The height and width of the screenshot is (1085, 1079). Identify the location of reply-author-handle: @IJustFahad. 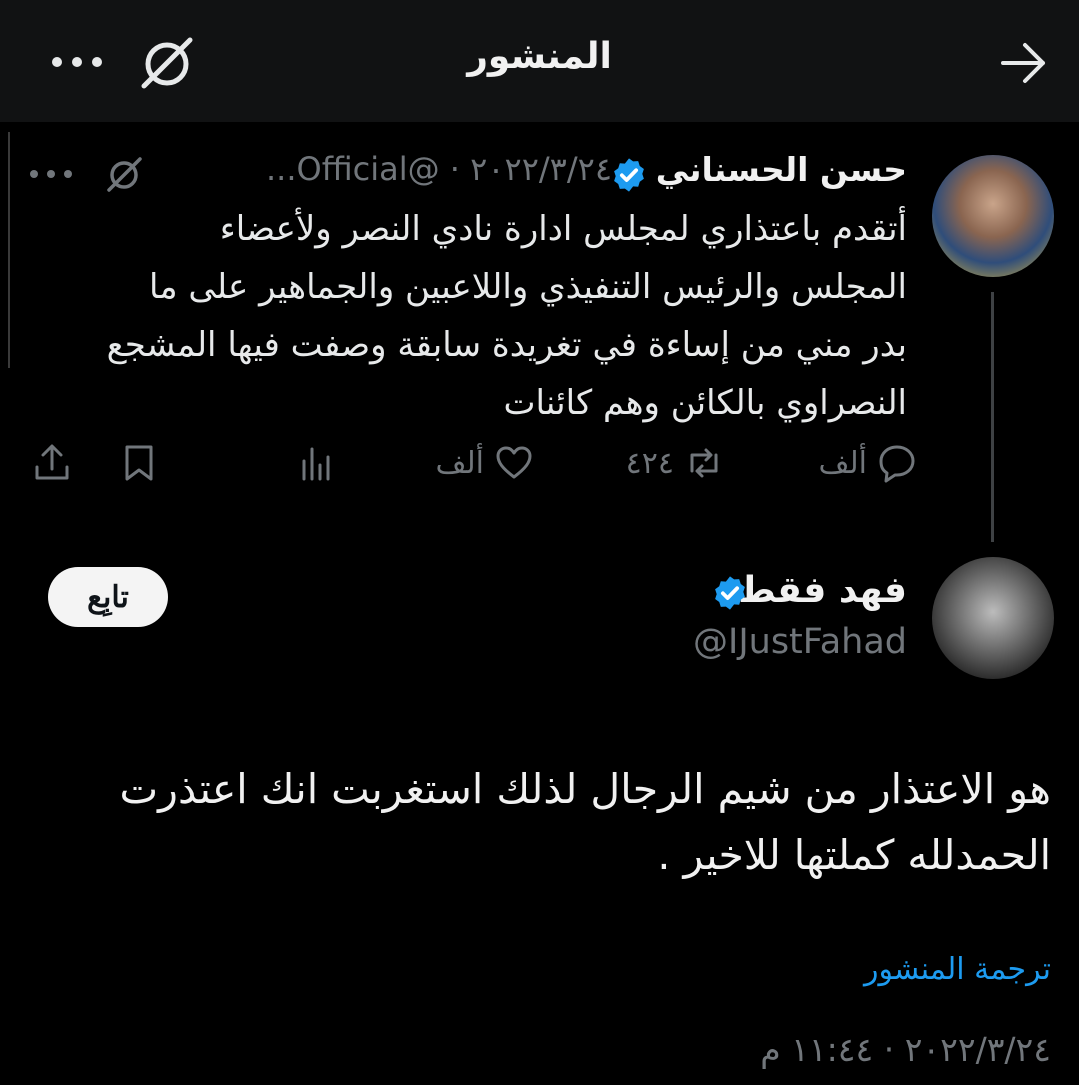
(800, 642).